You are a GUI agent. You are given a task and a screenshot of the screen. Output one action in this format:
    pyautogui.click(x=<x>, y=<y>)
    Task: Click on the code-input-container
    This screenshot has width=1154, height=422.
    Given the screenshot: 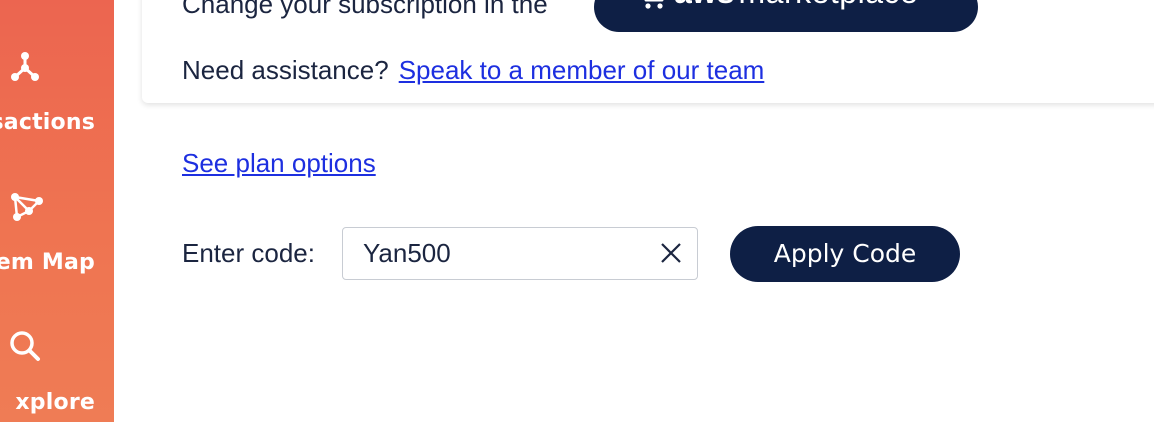 What is the action you would take?
    pyautogui.click(x=520, y=253)
    